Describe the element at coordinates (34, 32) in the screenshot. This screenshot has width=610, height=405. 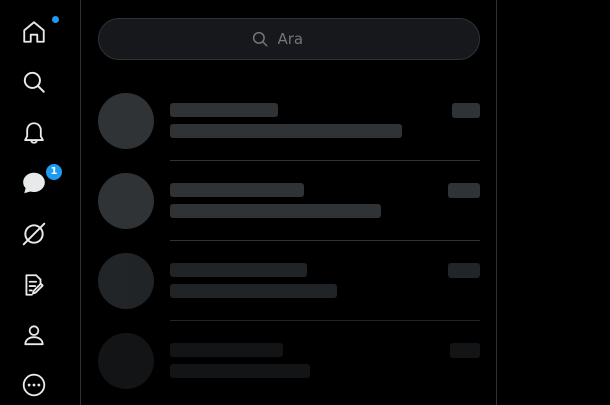
I see `home-icon` at that location.